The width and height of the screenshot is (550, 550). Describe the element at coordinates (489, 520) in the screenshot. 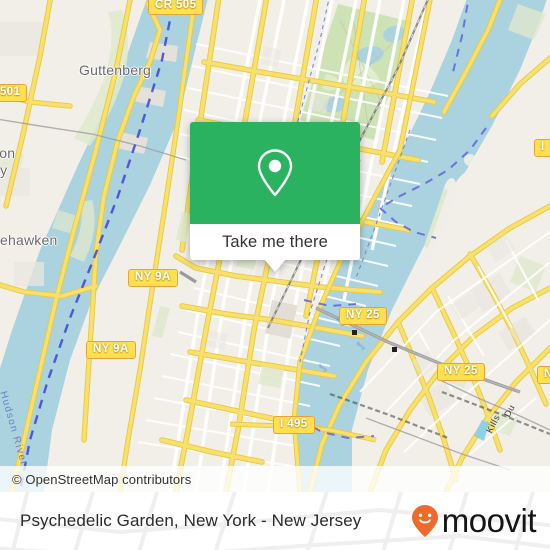

I see `moovit-wordmark: moovit` at that location.